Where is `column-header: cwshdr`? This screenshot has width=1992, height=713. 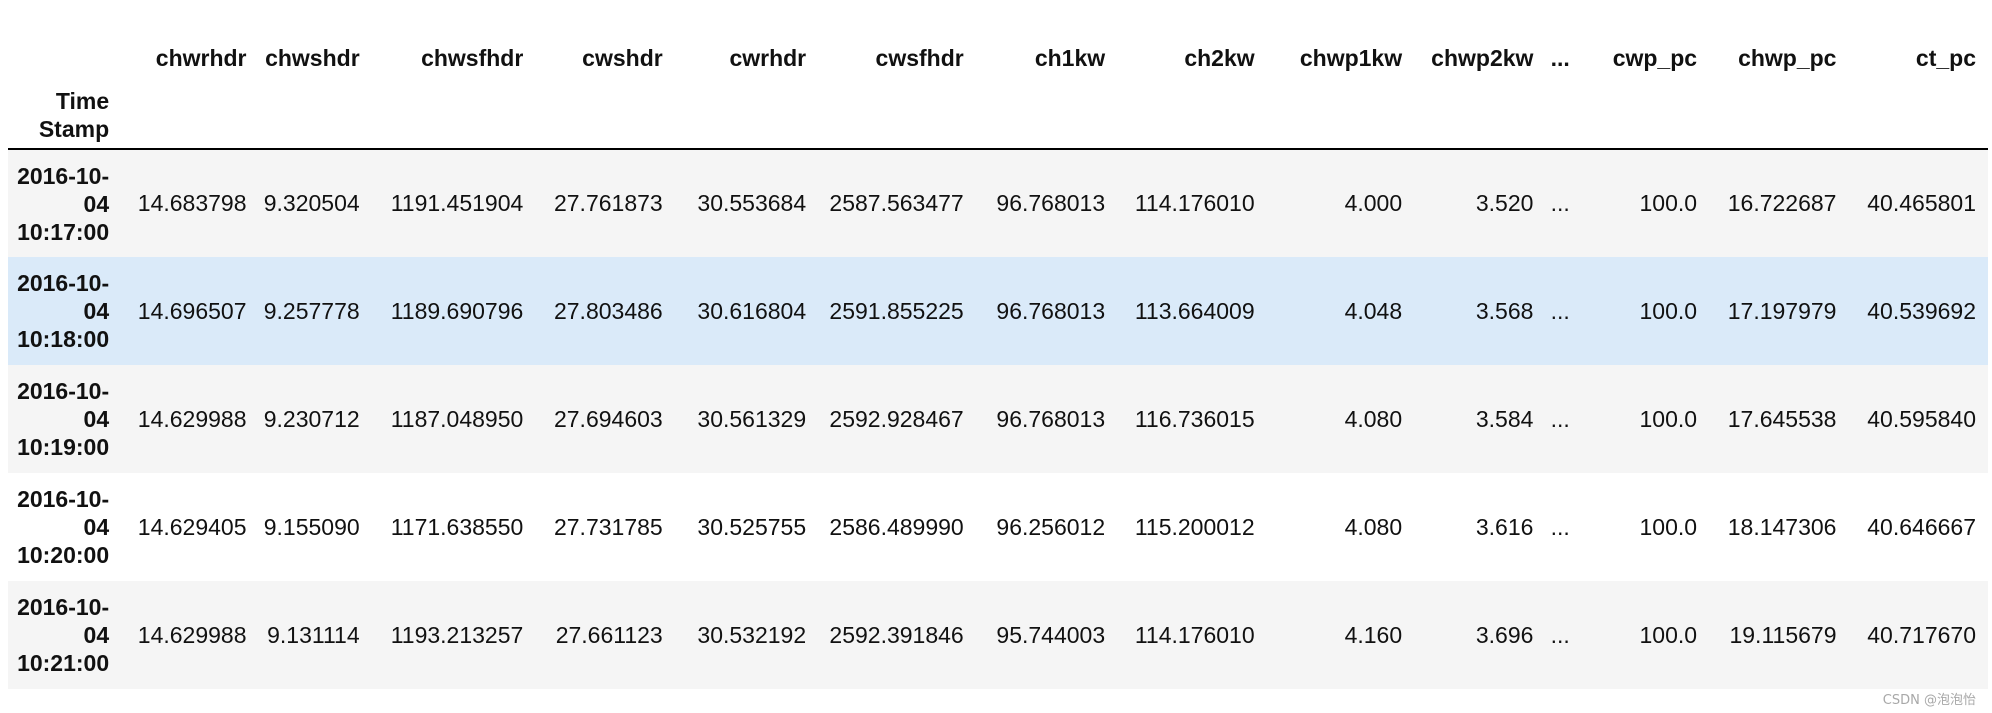 column-header: cwshdr is located at coordinates (622, 57).